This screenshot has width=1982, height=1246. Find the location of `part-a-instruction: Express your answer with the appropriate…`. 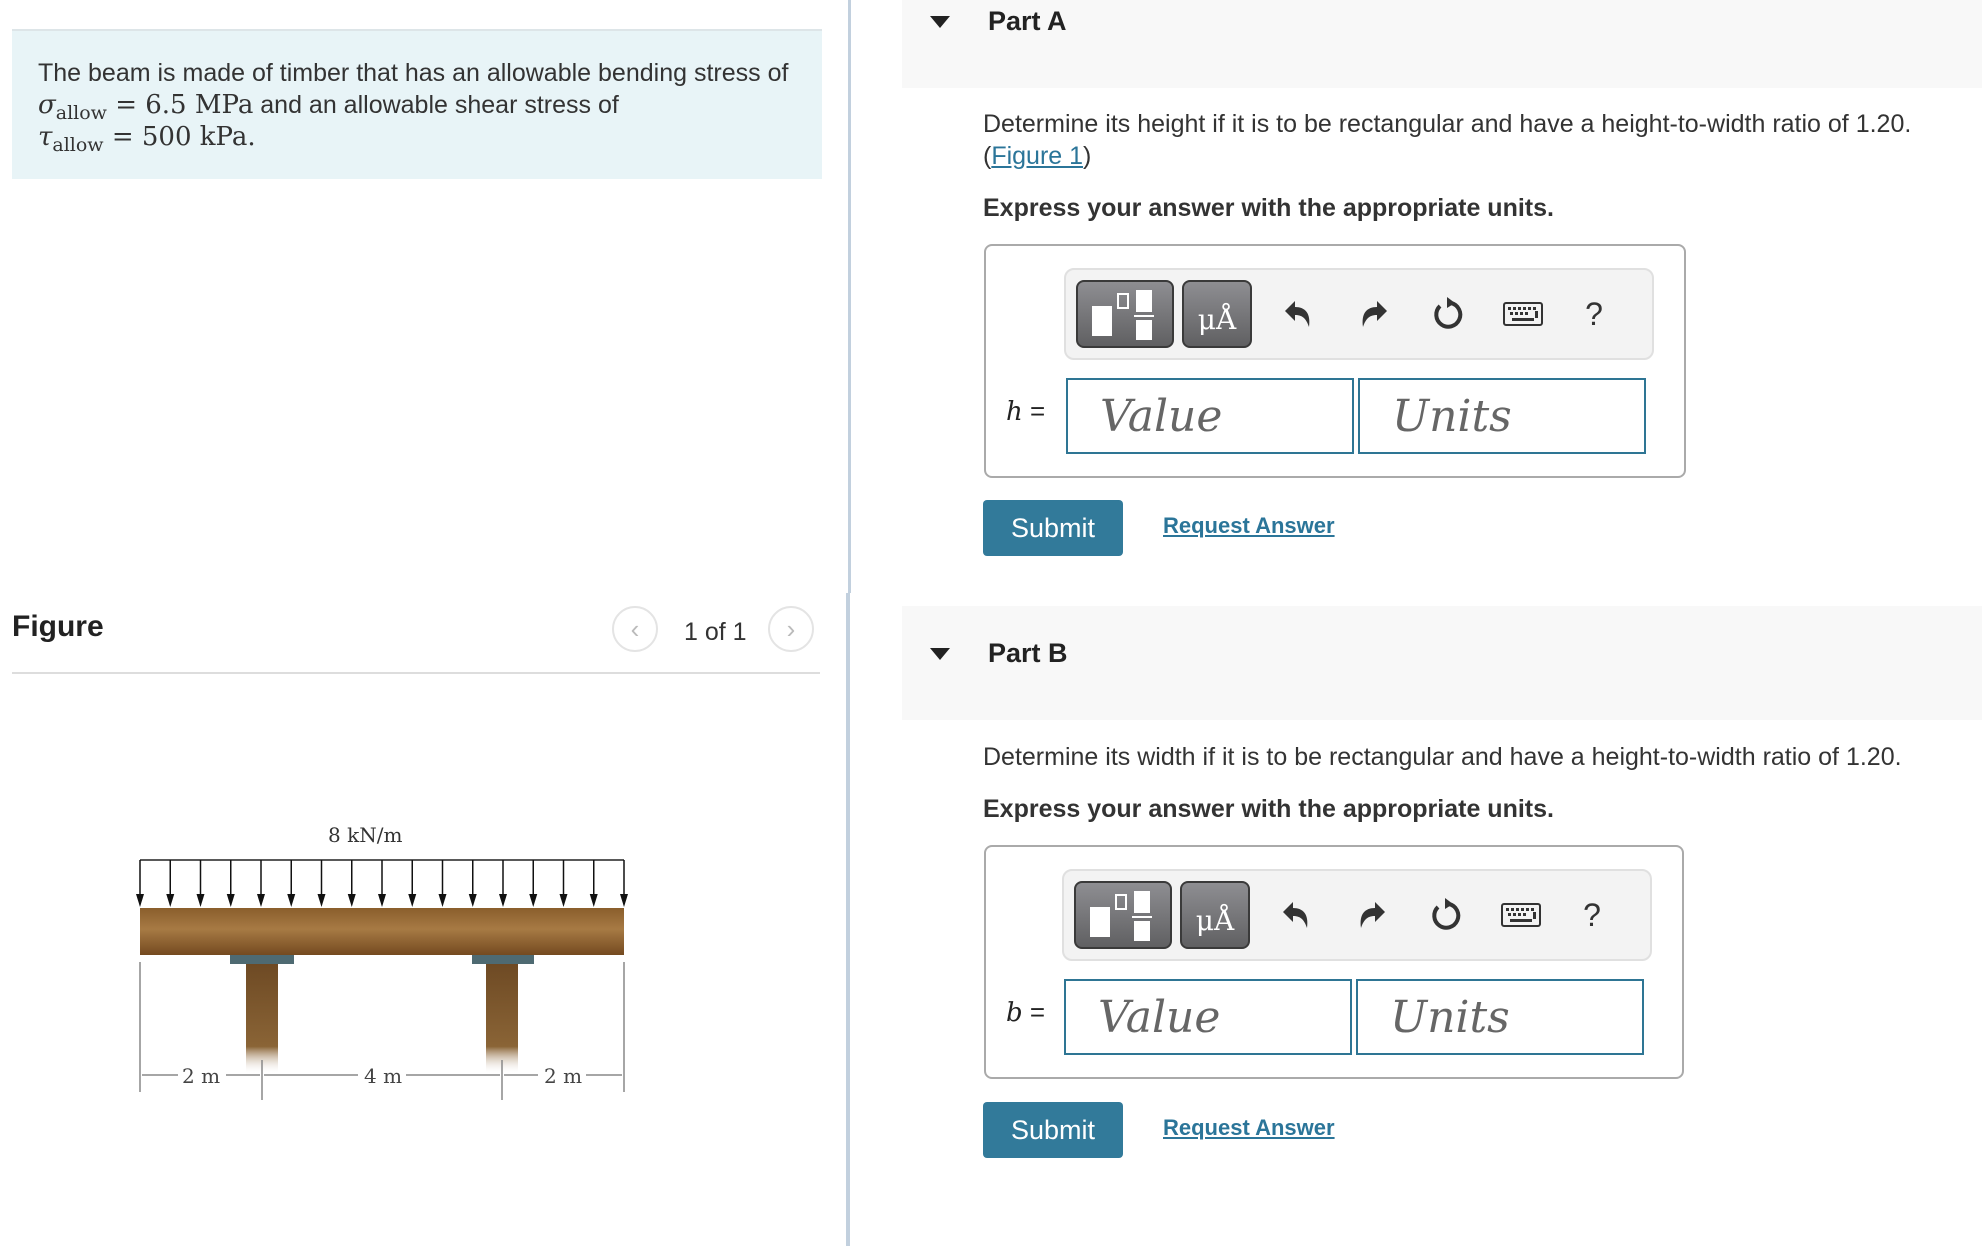

part-a-instruction: Express your answer with the appropriate… is located at coordinates (1268, 208).